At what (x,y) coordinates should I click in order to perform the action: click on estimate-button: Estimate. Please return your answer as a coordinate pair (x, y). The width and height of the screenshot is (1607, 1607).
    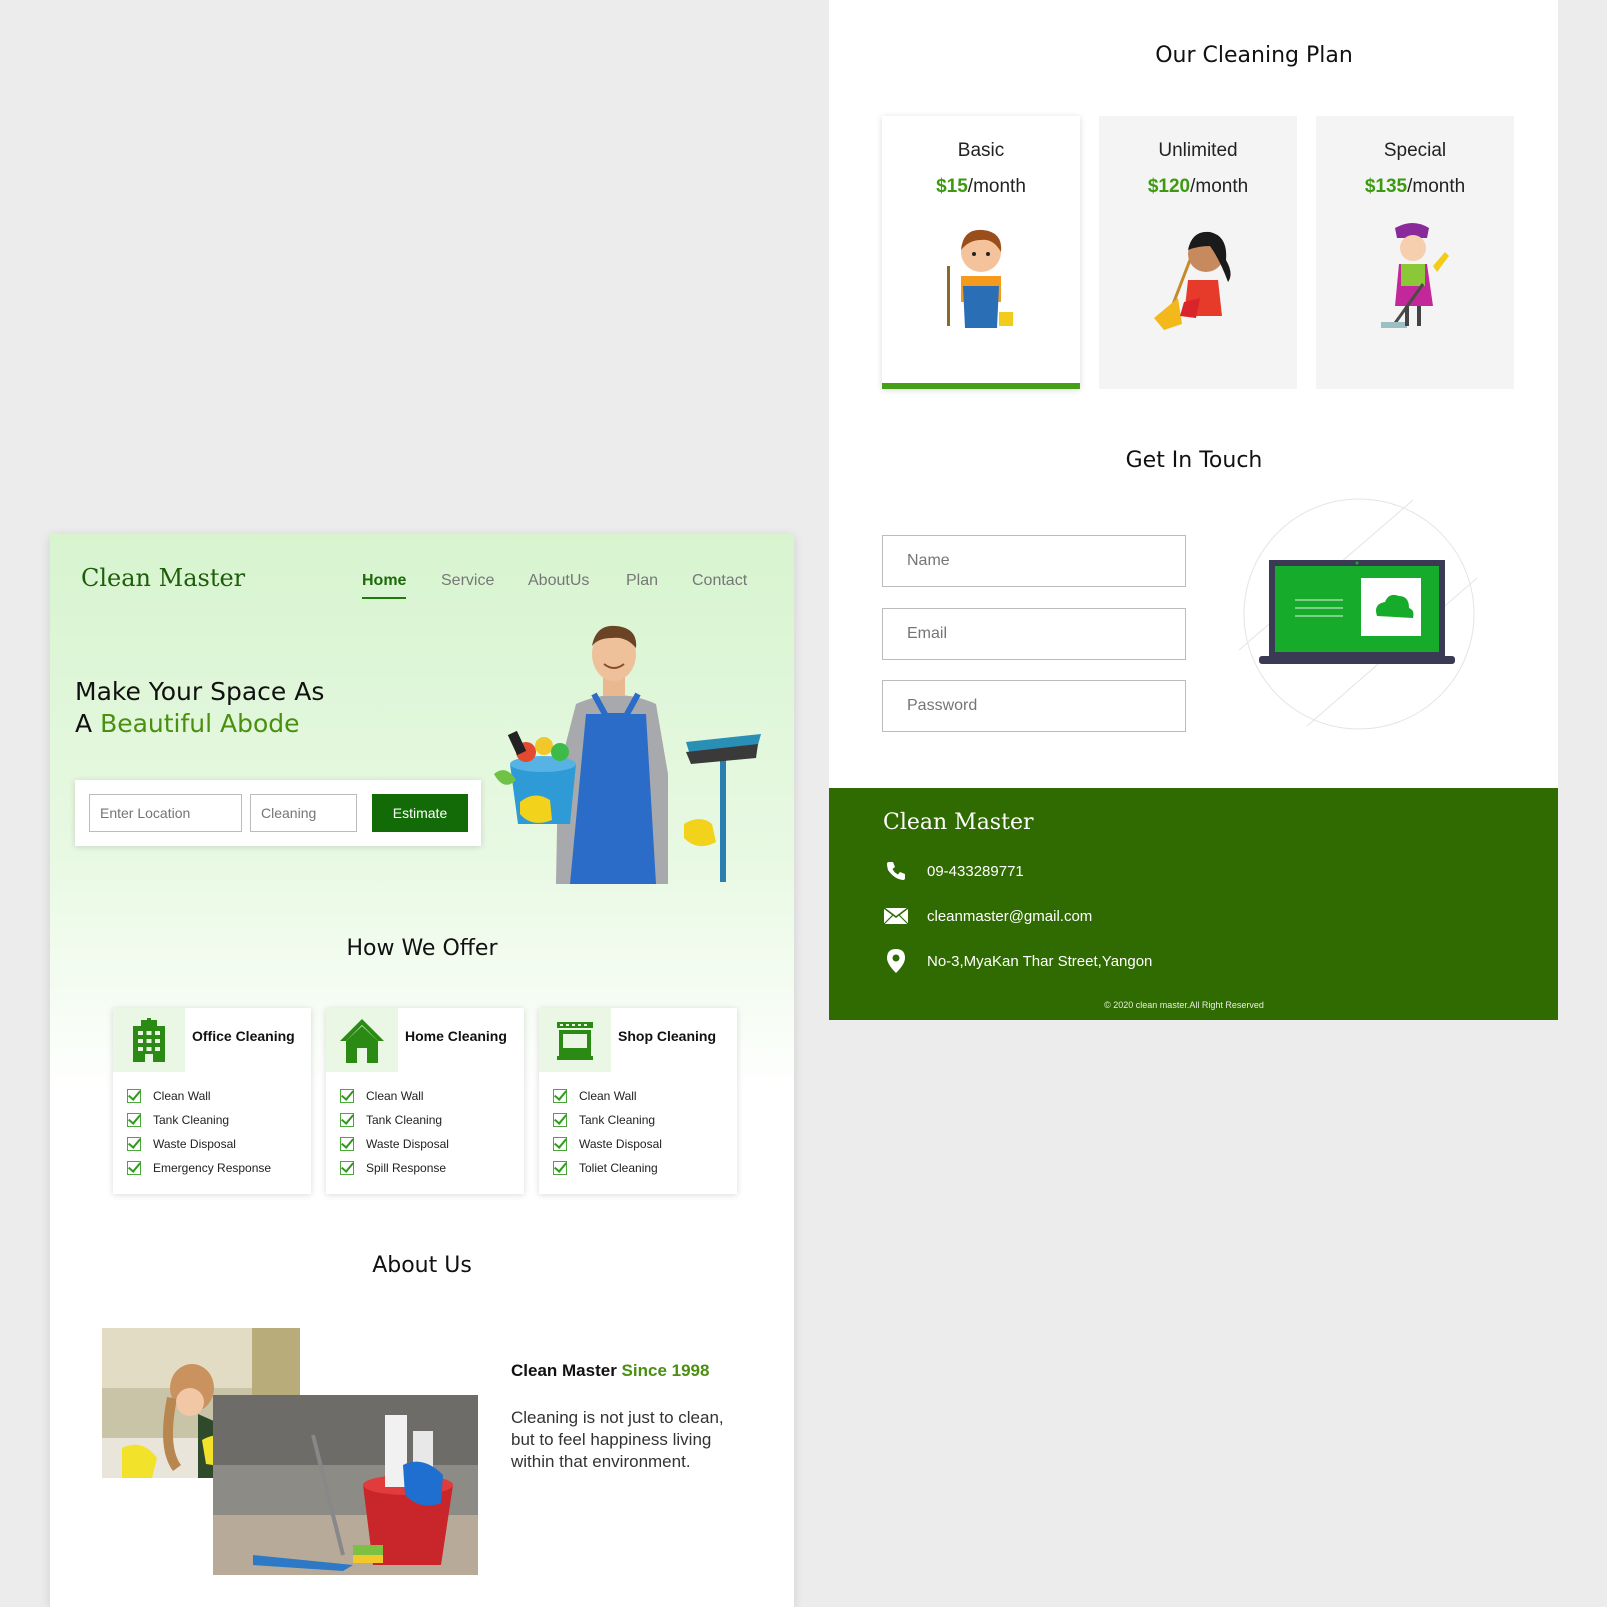
    Looking at the image, I should click on (420, 813).